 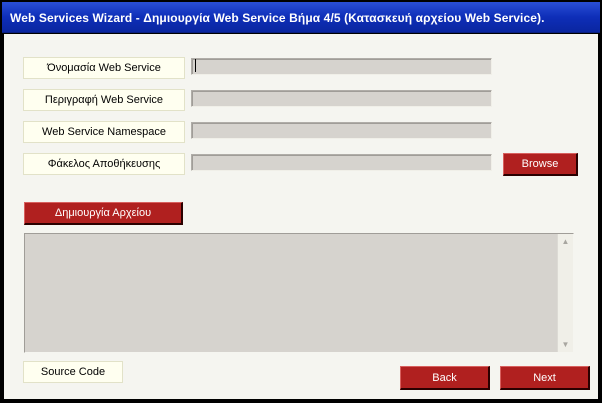 I want to click on back-button: Back, so click(x=445, y=378).